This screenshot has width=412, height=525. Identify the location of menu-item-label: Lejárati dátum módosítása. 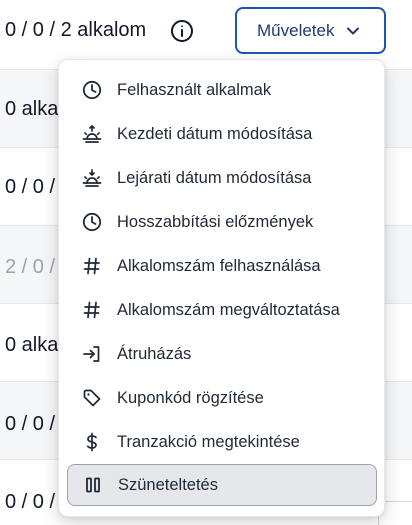
(214, 177).